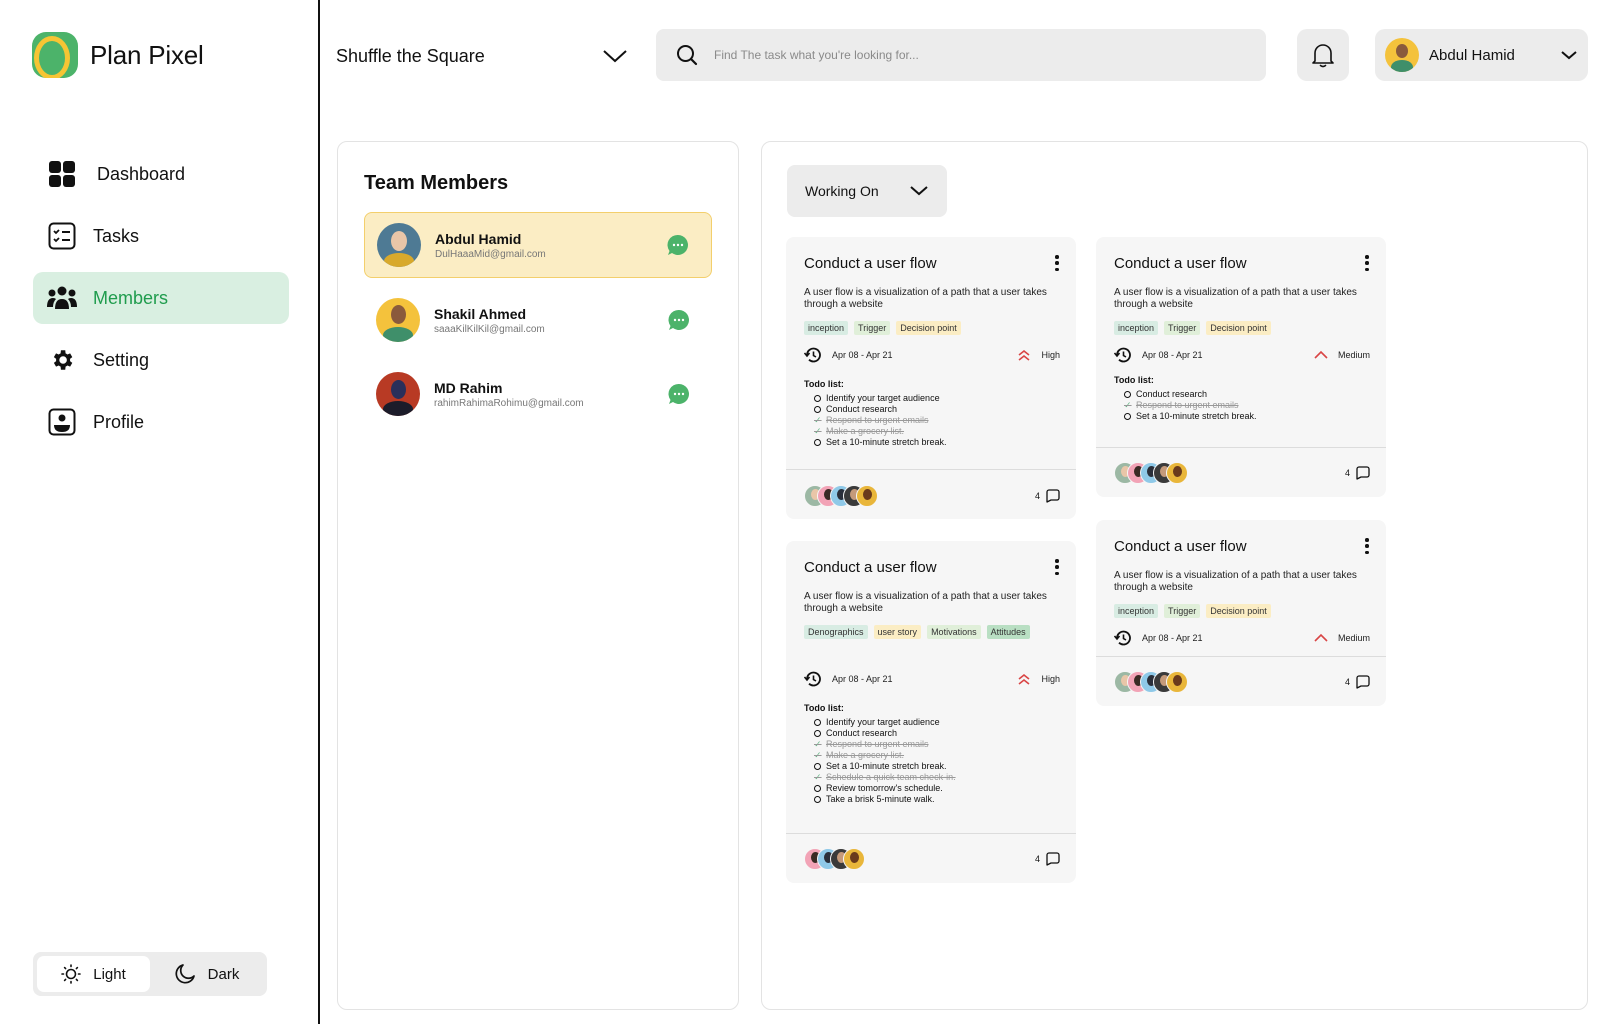 The height and width of the screenshot is (1024, 1600). What do you see at coordinates (1342, 638) in the screenshot?
I see `priority-badge: Medium` at bounding box center [1342, 638].